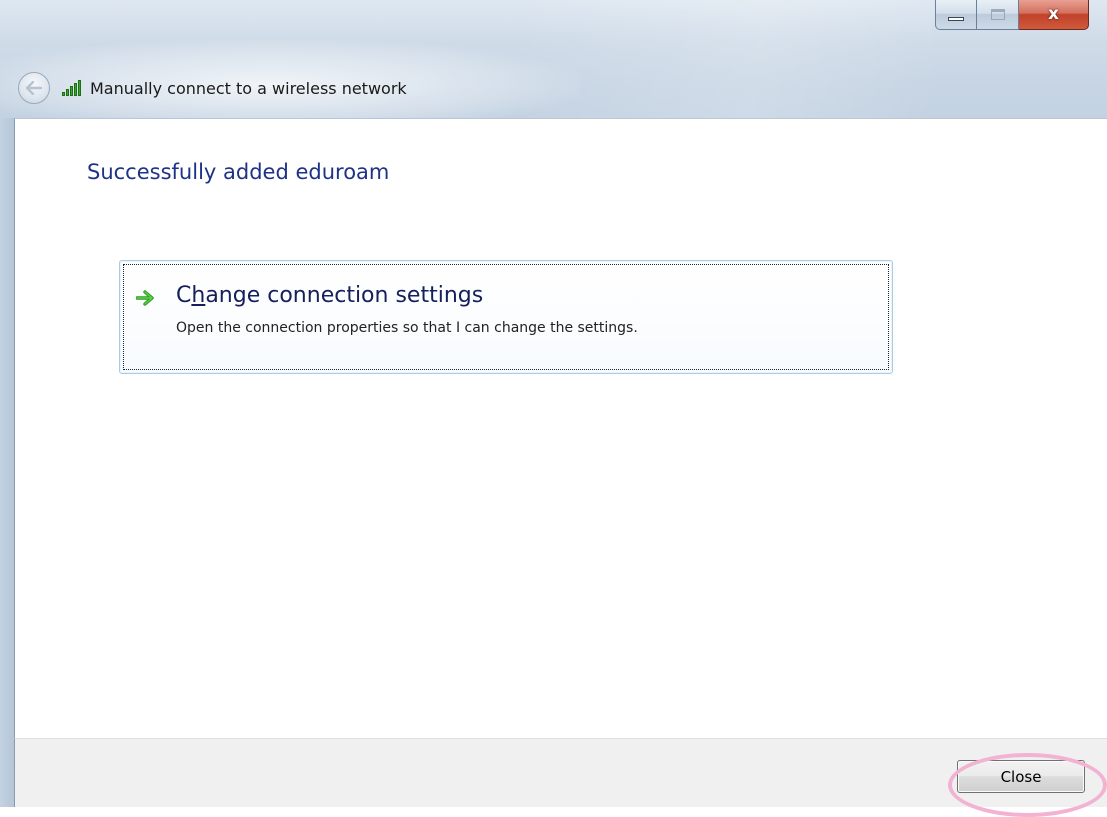  What do you see at coordinates (956, 18) in the screenshot?
I see `minimize-icon` at bounding box center [956, 18].